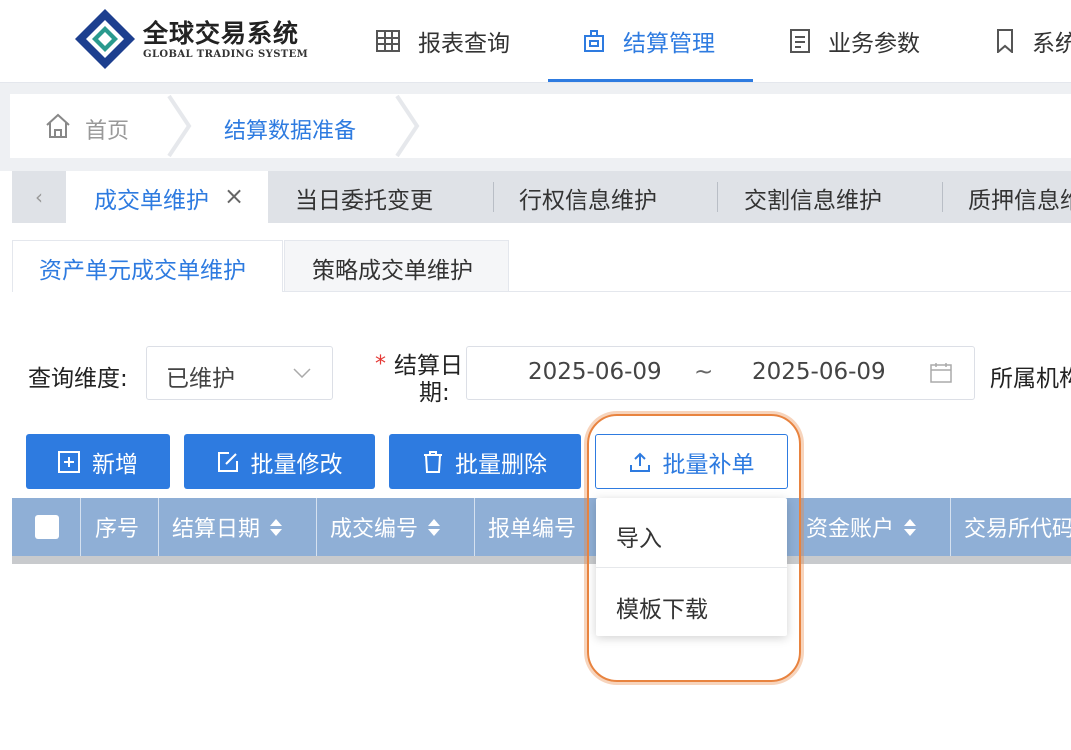 The height and width of the screenshot is (750, 1071). What do you see at coordinates (380, 364) in the screenshot?
I see `required-mark: *` at bounding box center [380, 364].